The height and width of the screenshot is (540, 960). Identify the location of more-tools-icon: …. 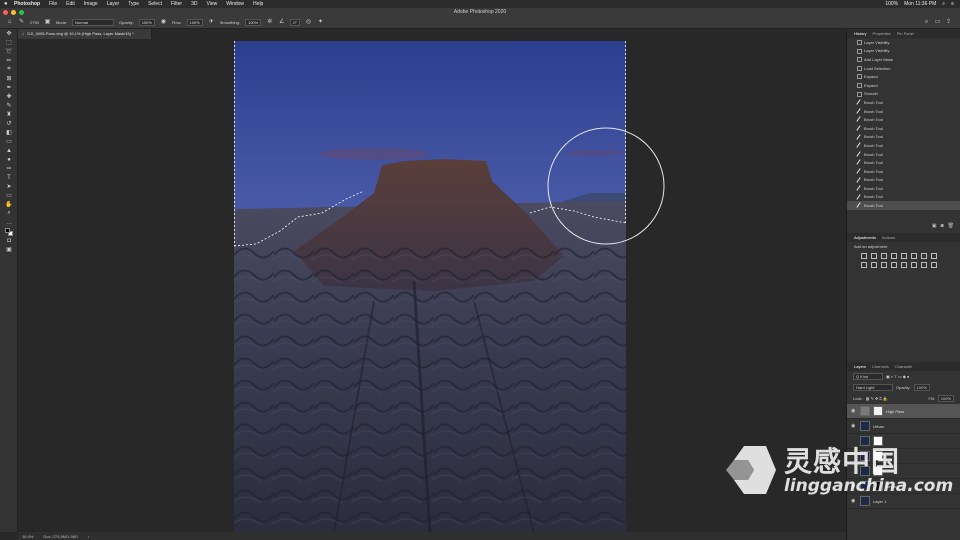
(9, 222).